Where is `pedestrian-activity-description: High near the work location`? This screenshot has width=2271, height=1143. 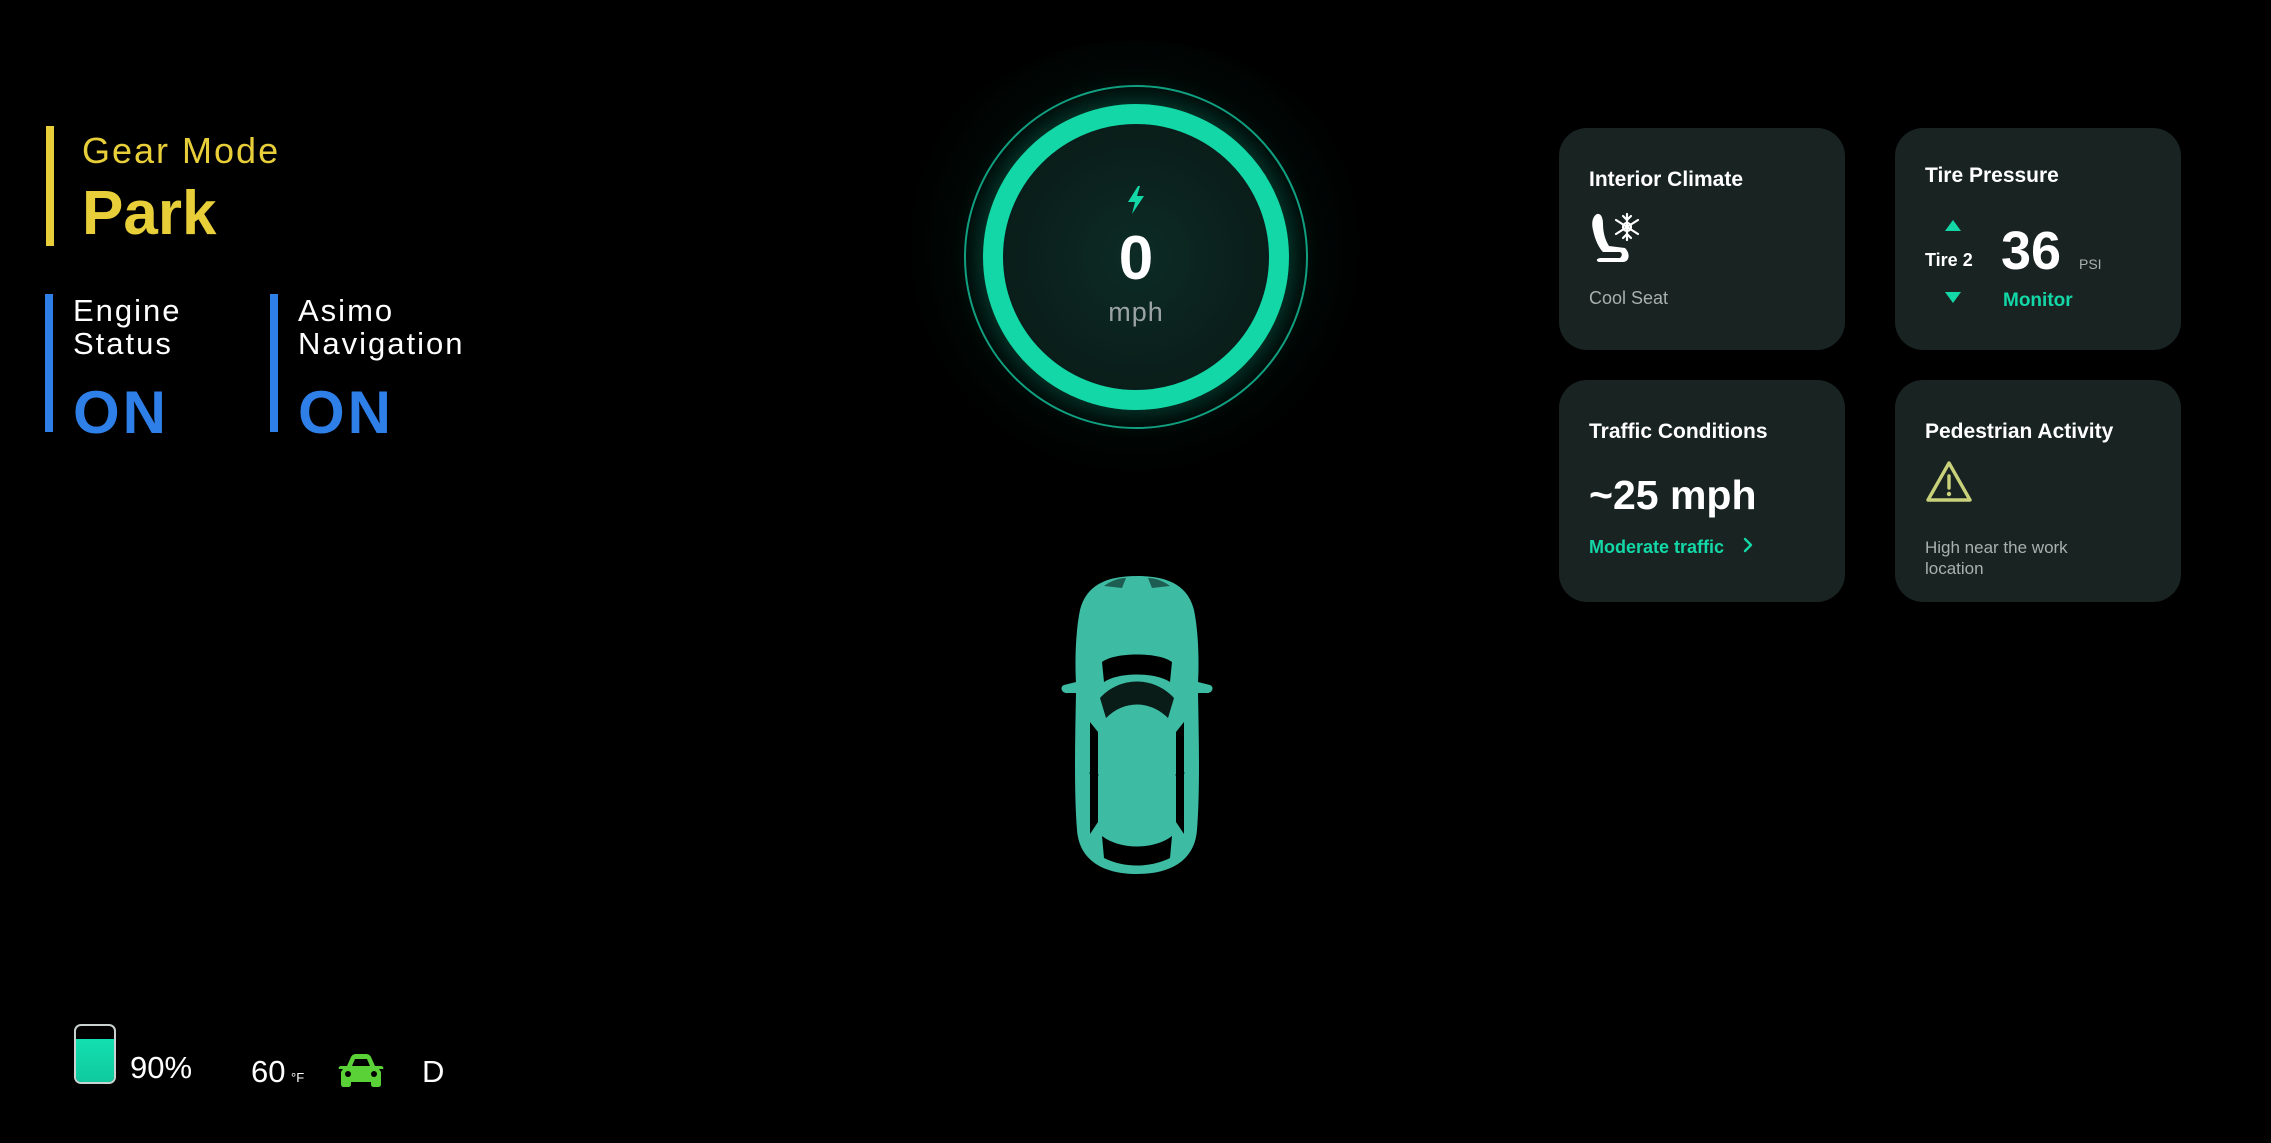
pedestrian-activity-description: High near the work location is located at coordinates (1996, 558).